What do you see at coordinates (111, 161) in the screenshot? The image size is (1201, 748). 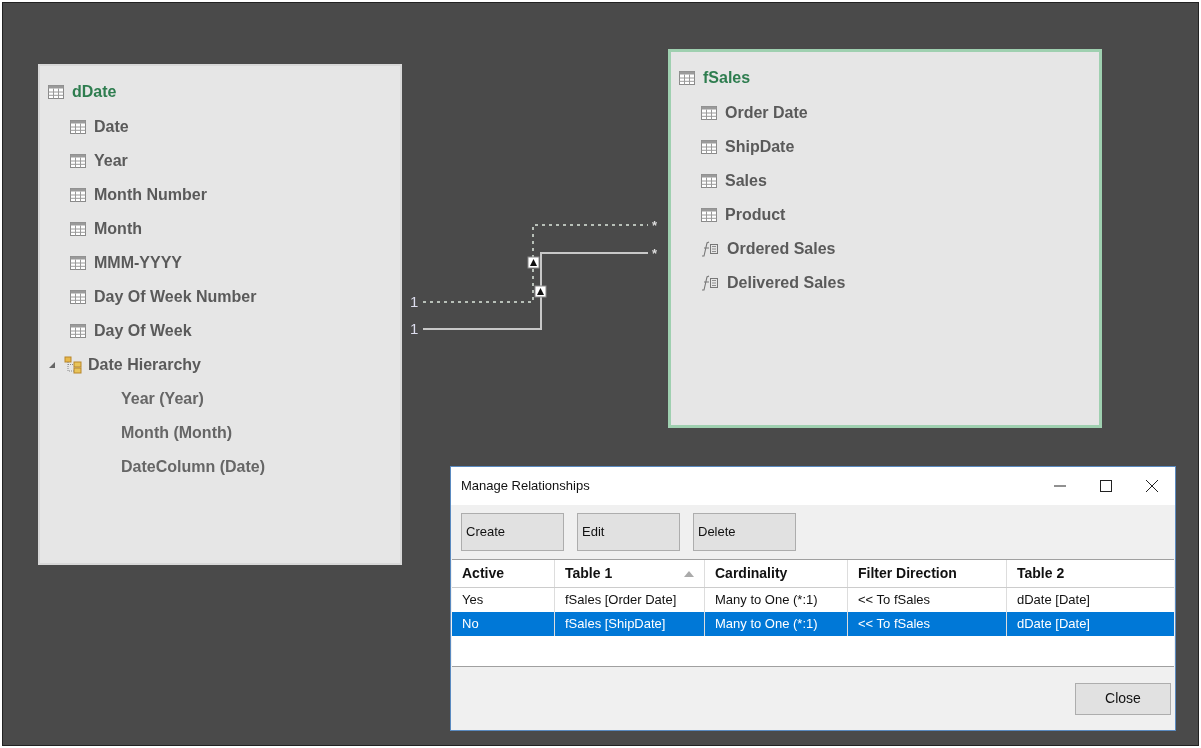 I see `field-label: Year` at bounding box center [111, 161].